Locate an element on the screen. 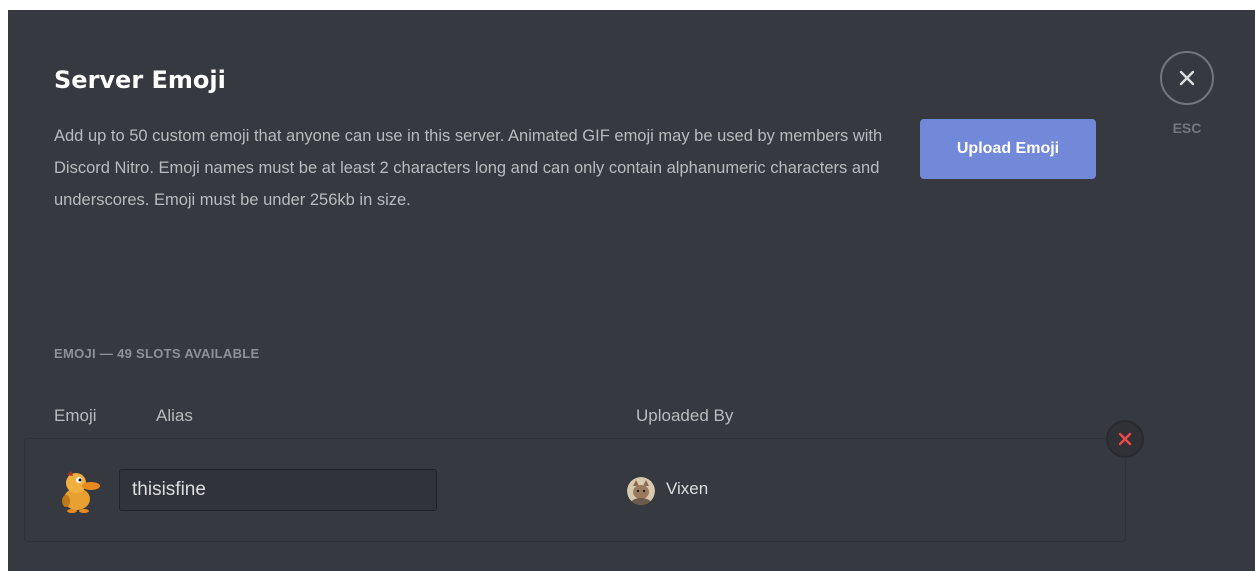  page-title: Server Emoji is located at coordinates (140, 80).